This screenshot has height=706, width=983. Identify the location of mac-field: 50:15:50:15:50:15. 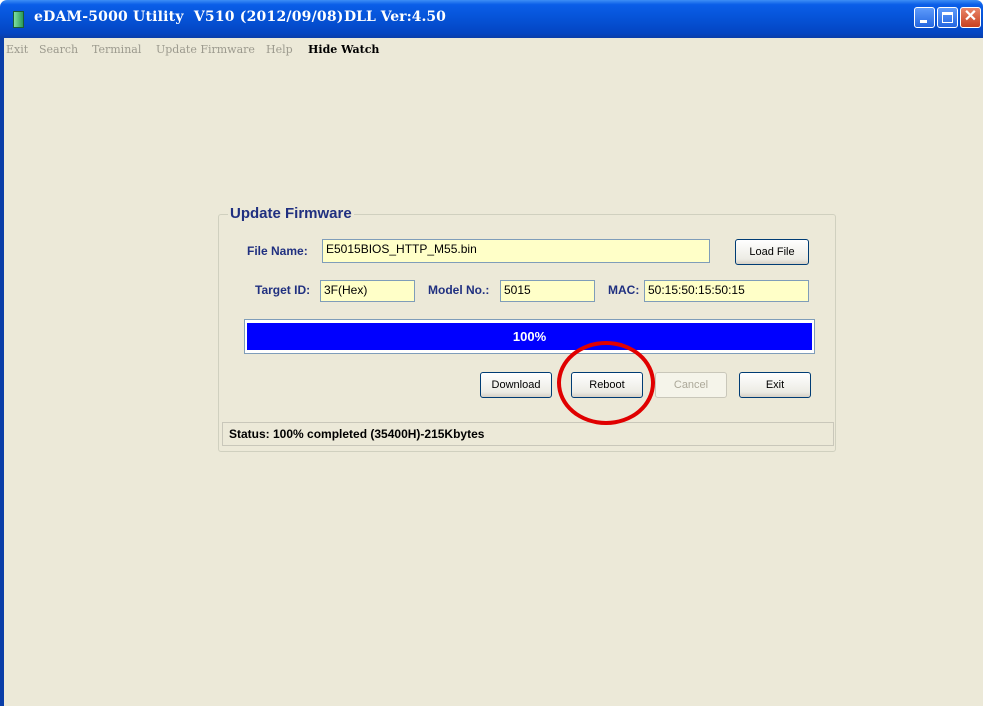
(726, 291).